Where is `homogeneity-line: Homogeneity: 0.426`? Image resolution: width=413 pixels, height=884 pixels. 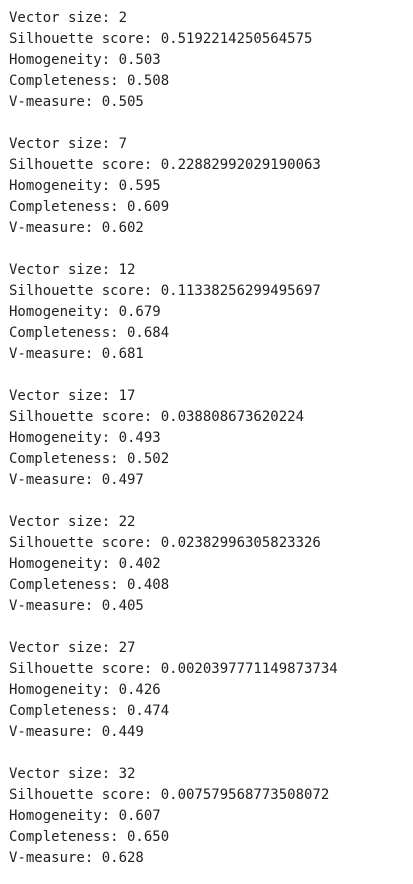 homogeneity-line: Homogeneity: 0.426 is located at coordinates (85, 690).